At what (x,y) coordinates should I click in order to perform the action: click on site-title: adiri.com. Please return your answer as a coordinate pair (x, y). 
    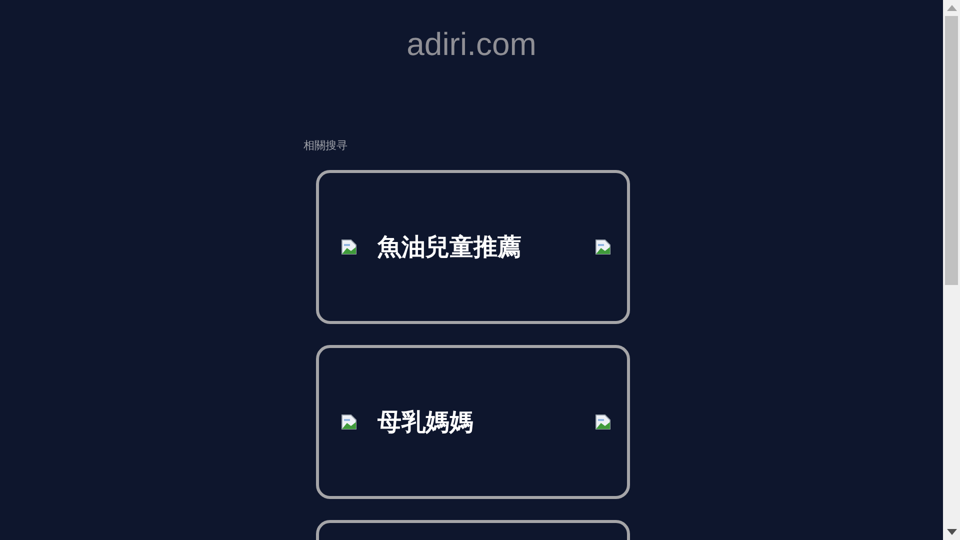
    Looking at the image, I should click on (471, 44).